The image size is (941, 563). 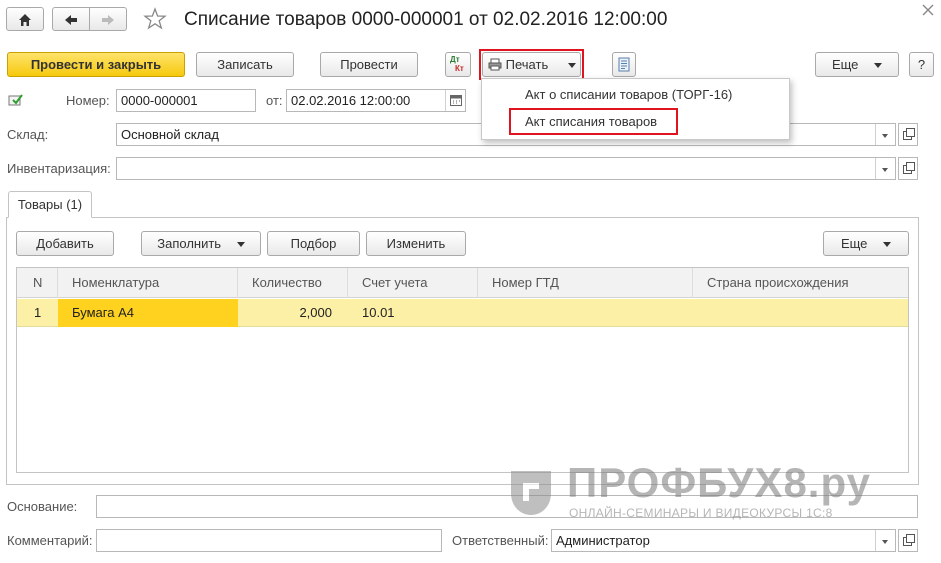 What do you see at coordinates (274, 100) in the screenshot?
I see `date-label: от:` at bounding box center [274, 100].